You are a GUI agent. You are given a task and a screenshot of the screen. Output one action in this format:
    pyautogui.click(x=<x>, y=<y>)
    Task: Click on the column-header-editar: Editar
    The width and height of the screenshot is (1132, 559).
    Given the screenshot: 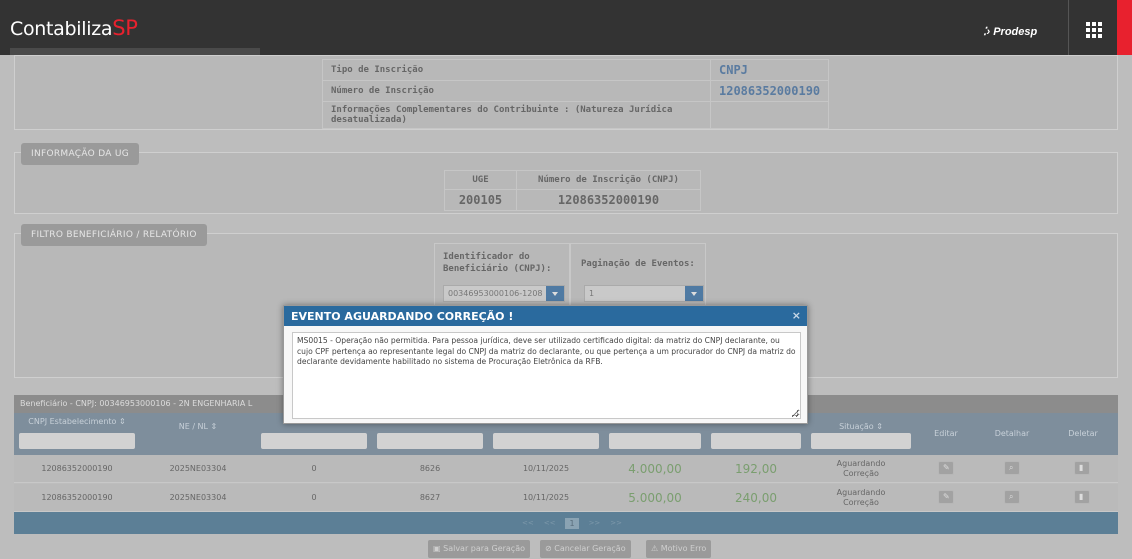 What is the action you would take?
    pyautogui.click(x=946, y=433)
    